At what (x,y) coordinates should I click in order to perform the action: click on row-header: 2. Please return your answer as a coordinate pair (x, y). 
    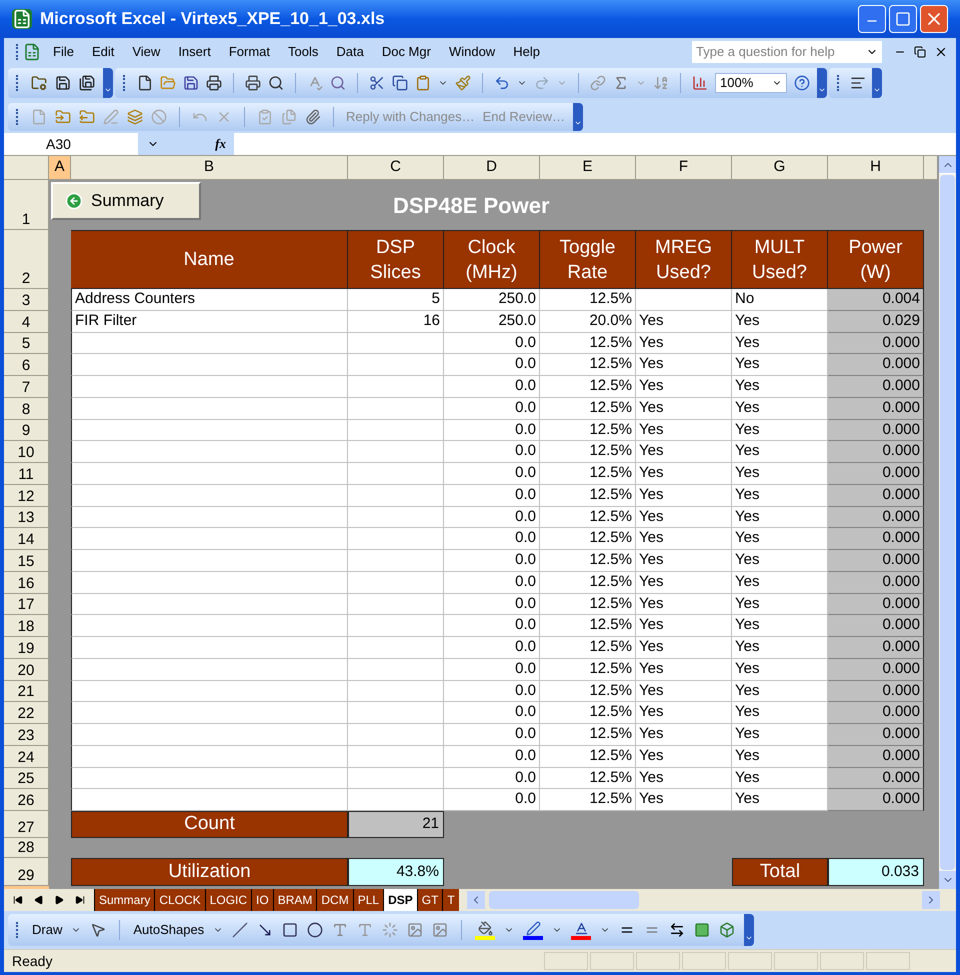
    Looking at the image, I should click on (26, 259).